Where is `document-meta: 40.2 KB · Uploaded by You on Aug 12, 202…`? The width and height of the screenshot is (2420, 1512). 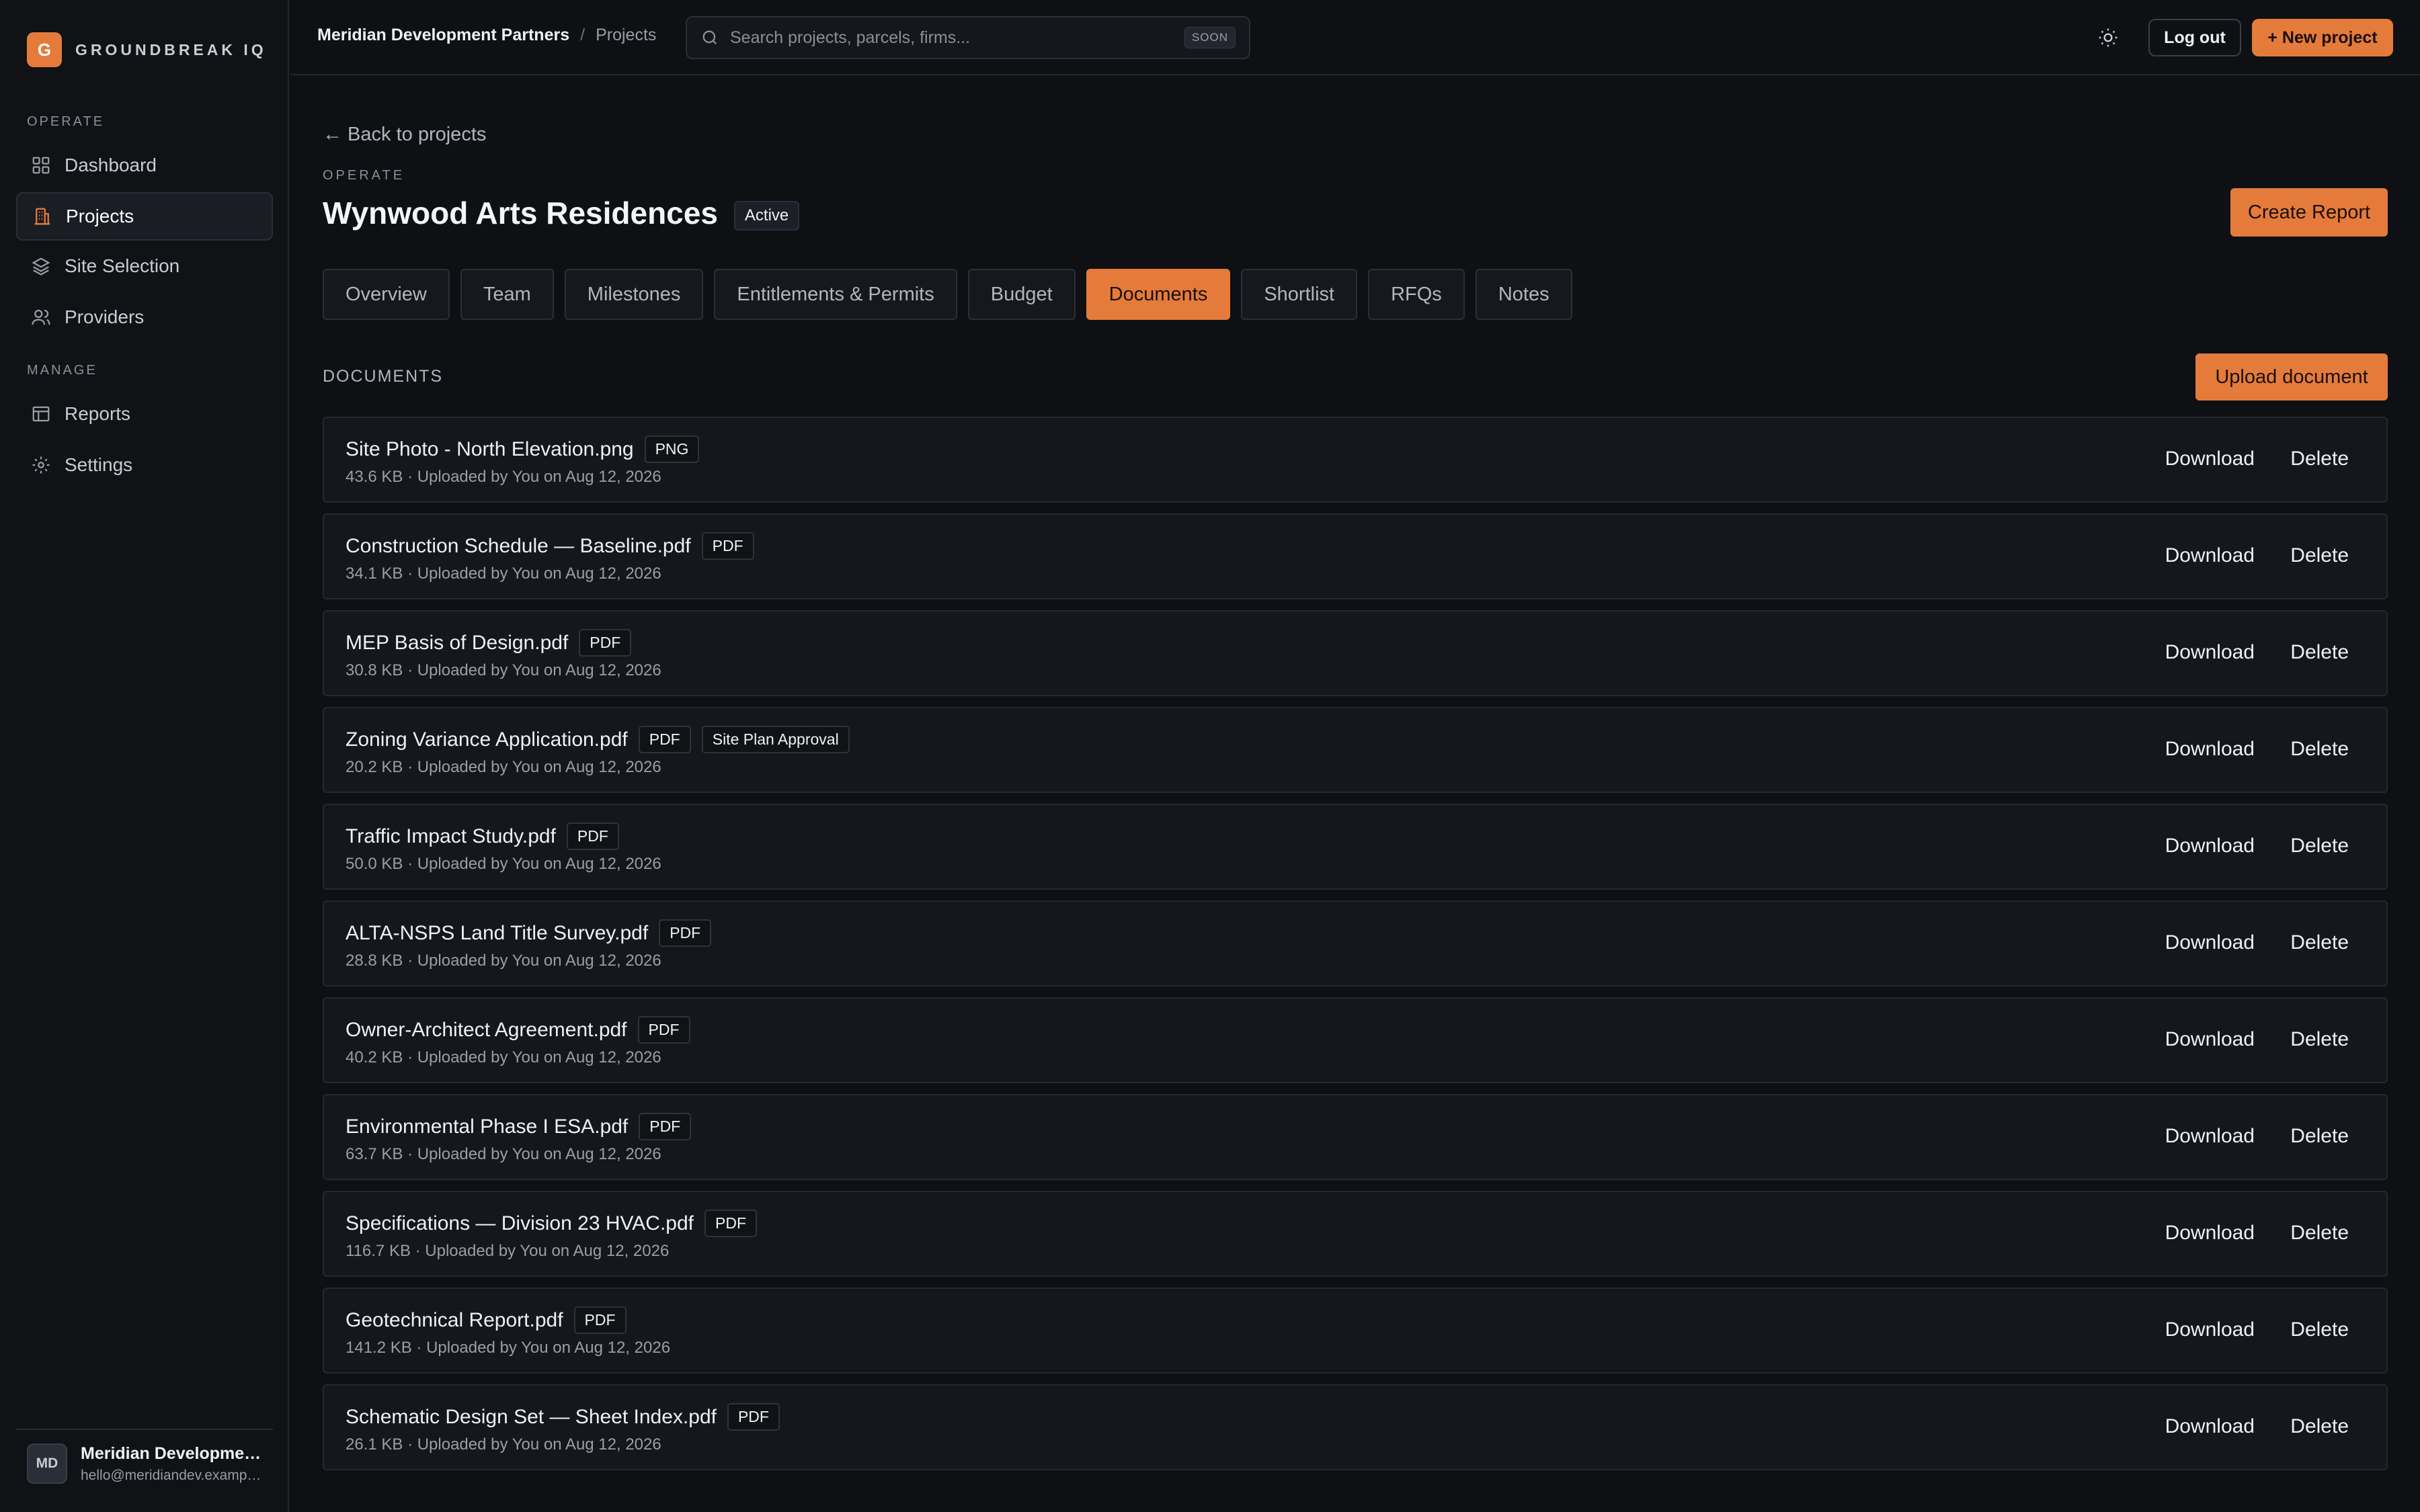
document-meta: 40.2 KB · Uploaded by You on Aug 12, 202… is located at coordinates (503, 1057).